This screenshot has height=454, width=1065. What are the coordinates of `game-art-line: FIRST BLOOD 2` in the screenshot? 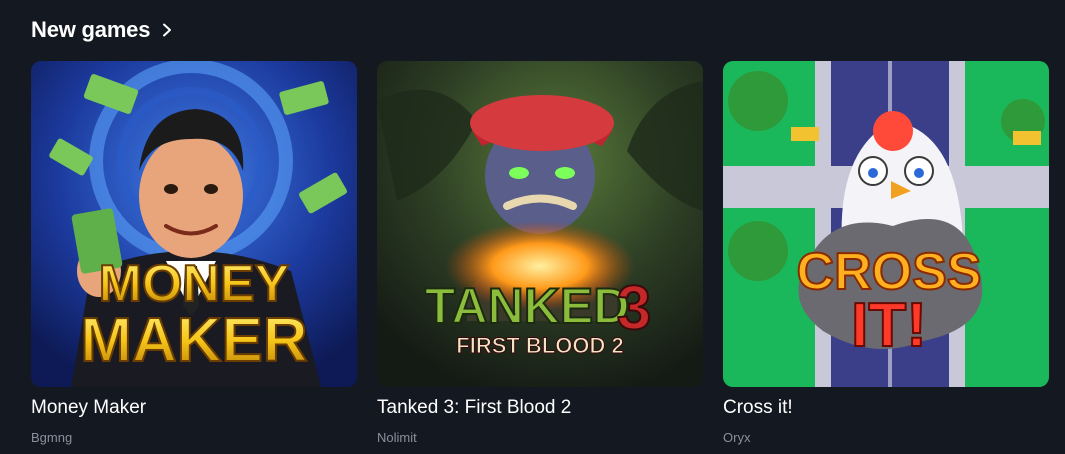 It's located at (539, 345).